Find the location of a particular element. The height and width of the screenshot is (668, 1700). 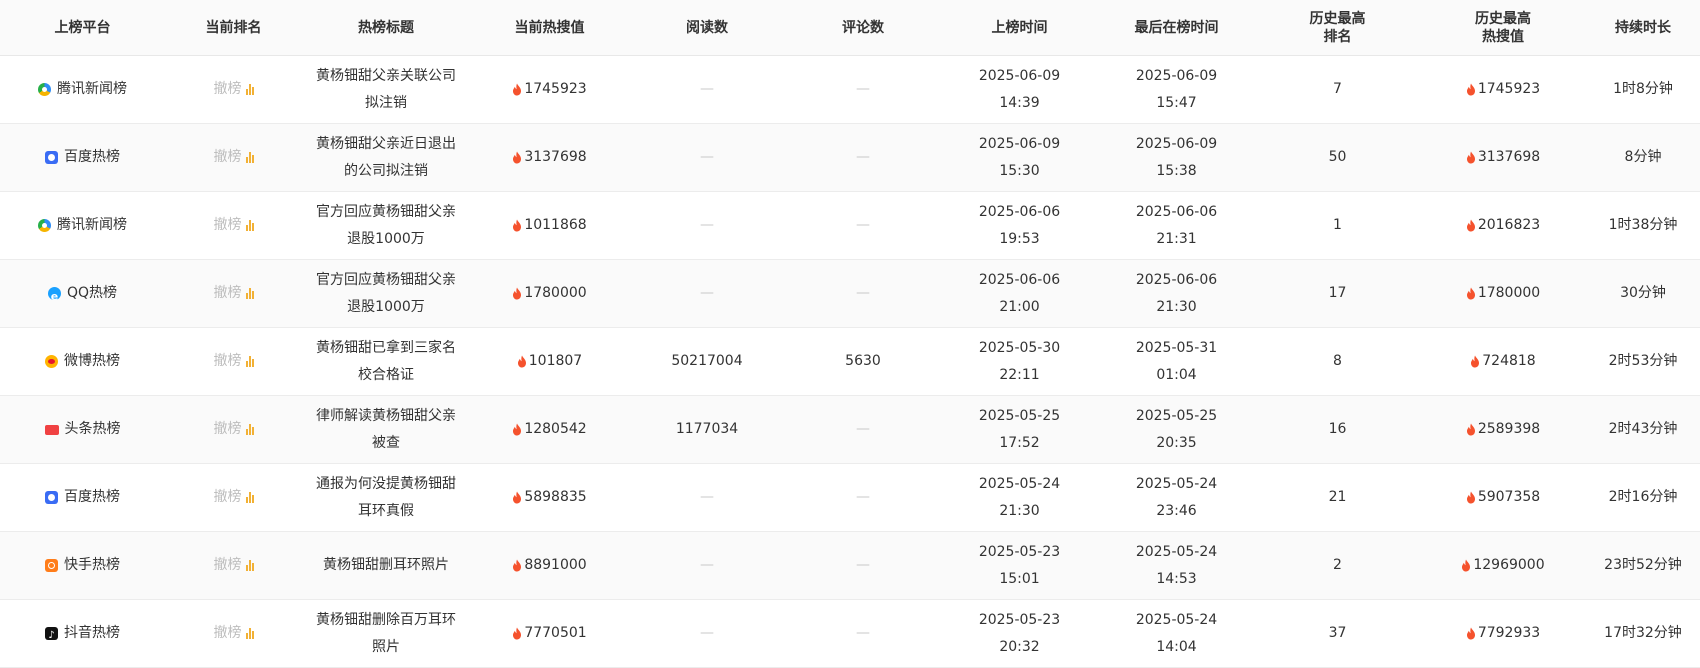

platform-cell: 百度热榜 is located at coordinates (82, 497).